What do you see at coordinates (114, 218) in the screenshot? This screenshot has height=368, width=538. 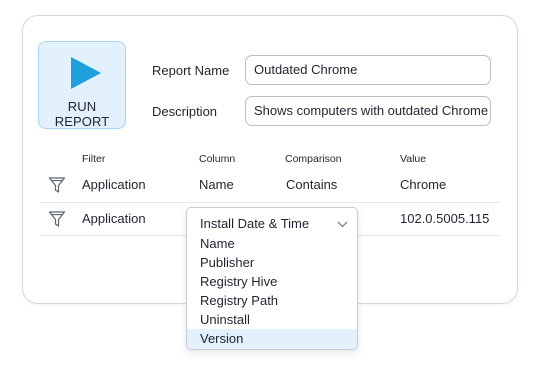 I see `row2-filter: Application` at bounding box center [114, 218].